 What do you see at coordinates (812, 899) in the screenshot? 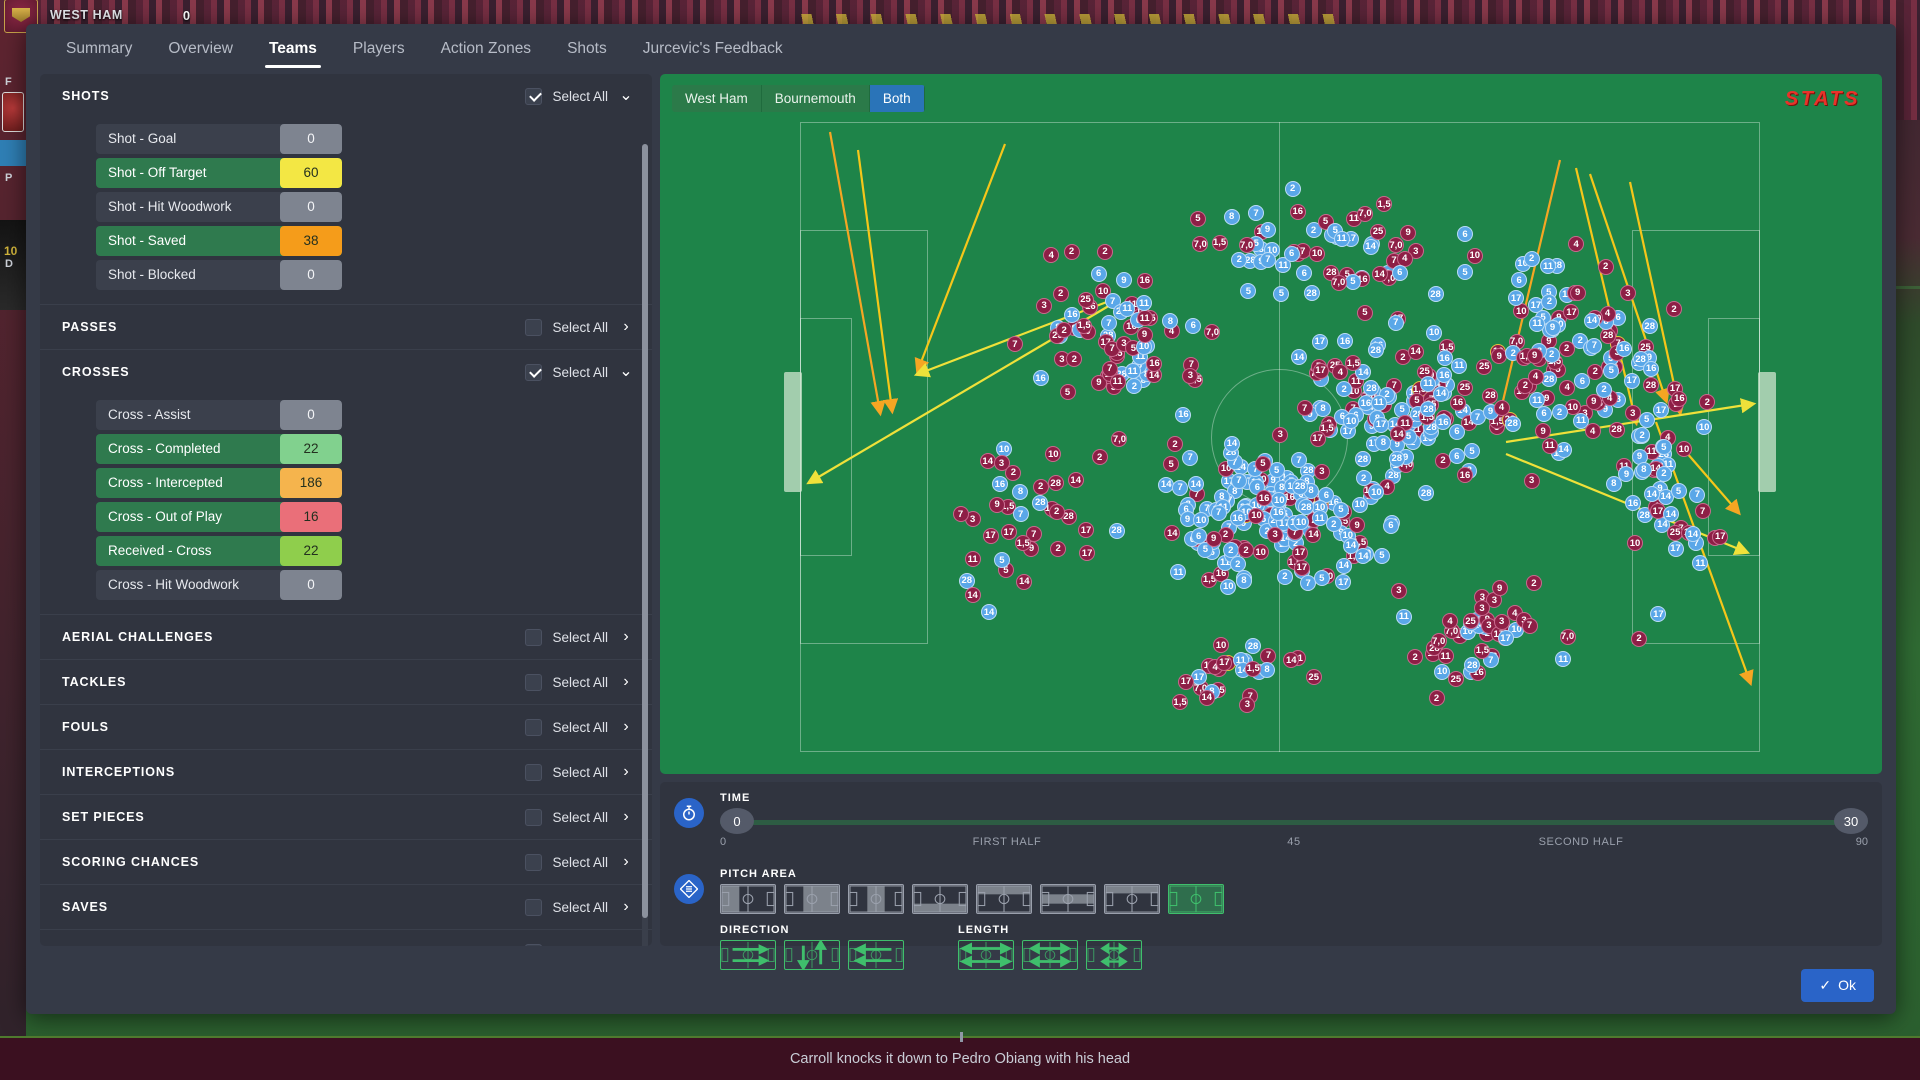
I see `pitch-area-right-two-thirds` at bounding box center [812, 899].